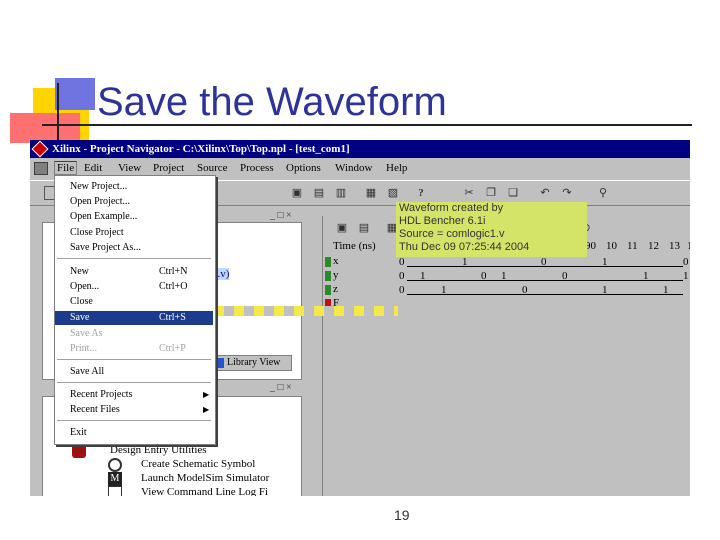  Describe the element at coordinates (79, 451) in the screenshot. I see `utilities-icon` at that location.